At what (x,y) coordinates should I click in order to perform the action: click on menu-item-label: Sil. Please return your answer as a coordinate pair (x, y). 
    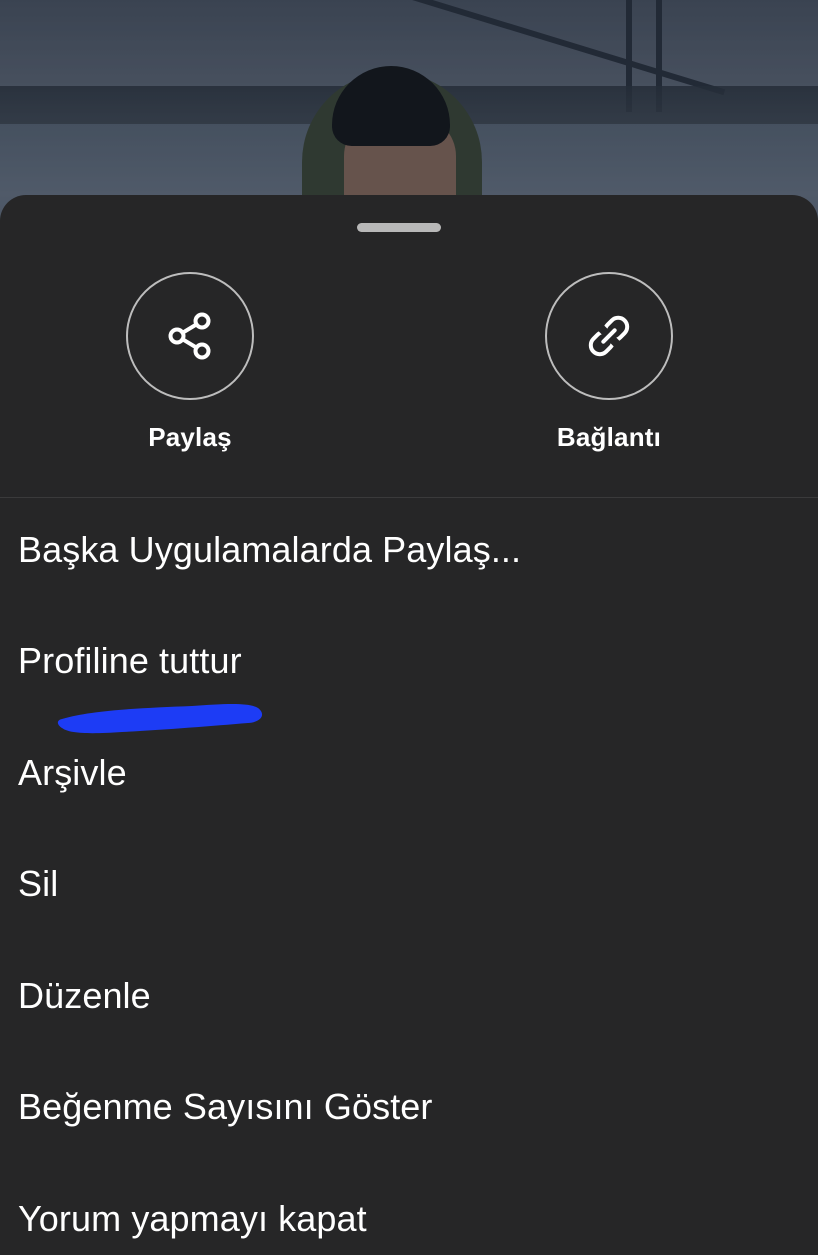
    Looking at the image, I should click on (38, 884).